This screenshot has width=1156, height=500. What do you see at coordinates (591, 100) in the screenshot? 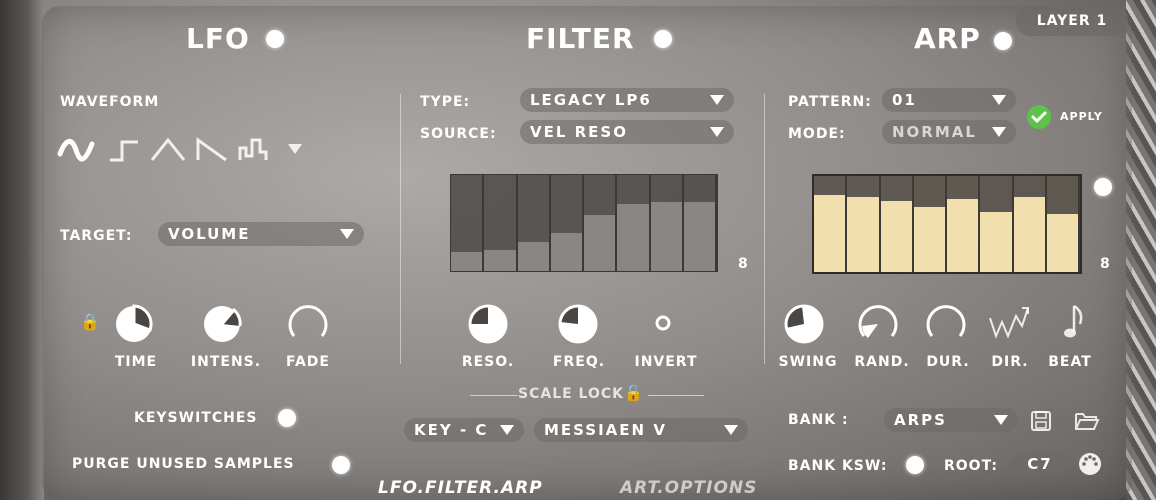
I see `type-value: LEGACY LP6` at bounding box center [591, 100].